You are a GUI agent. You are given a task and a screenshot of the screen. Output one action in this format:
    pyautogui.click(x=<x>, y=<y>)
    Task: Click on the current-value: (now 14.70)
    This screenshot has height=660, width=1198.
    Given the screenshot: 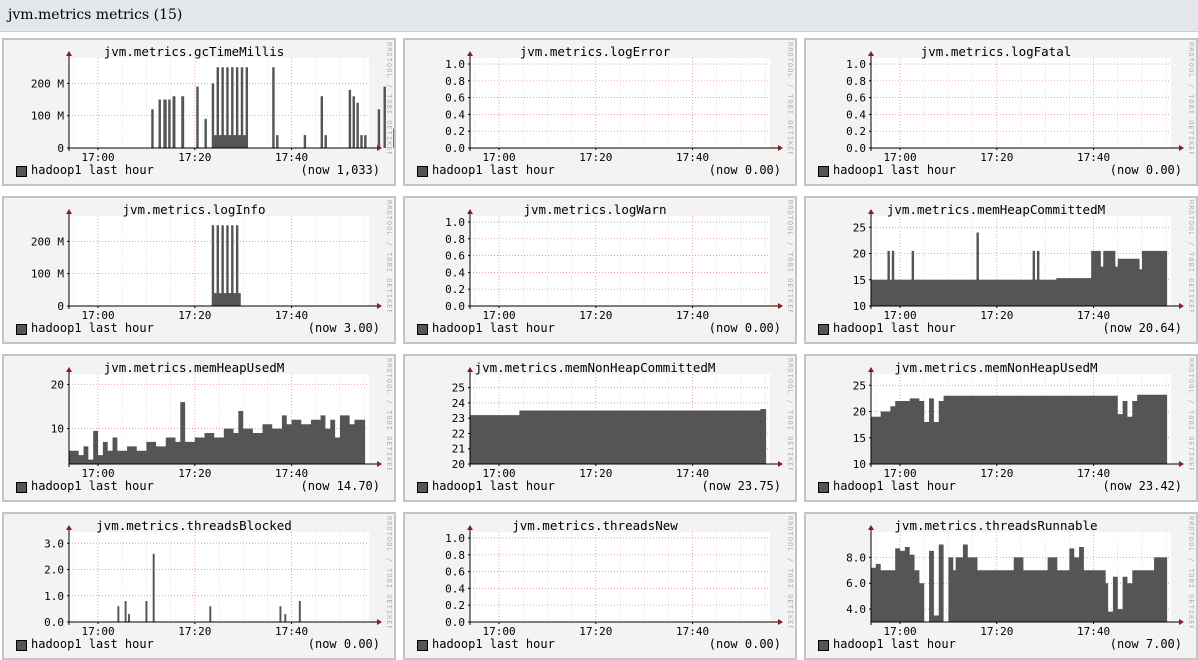 What is the action you would take?
    pyautogui.click(x=340, y=486)
    